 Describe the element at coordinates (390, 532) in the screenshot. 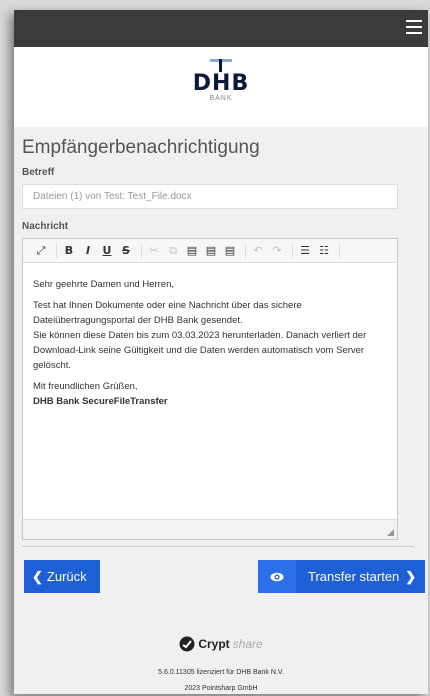

I see `resize-handle-icon` at that location.